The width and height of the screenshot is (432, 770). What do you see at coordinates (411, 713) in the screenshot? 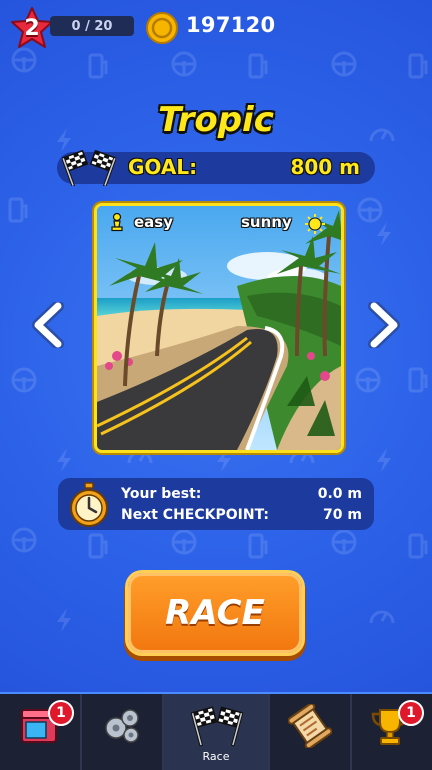
I see `trophy-notification-badge: 1` at bounding box center [411, 713].